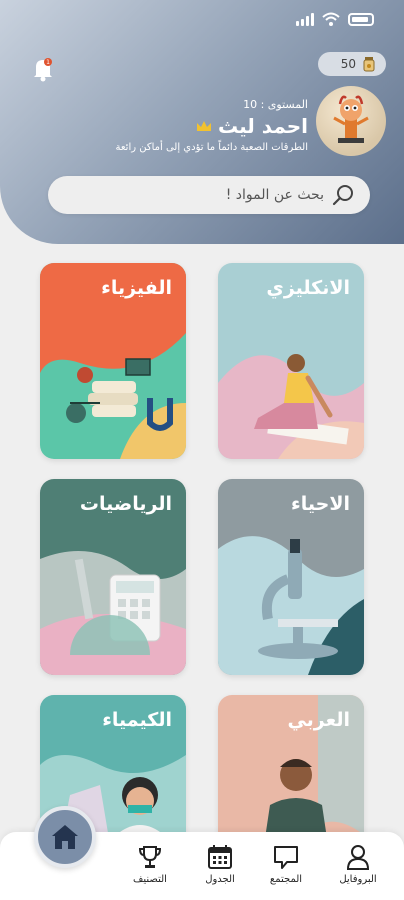 The height and width of the screenshot is (900, 404). I want to click on wifi-icon, so click(331, 19).